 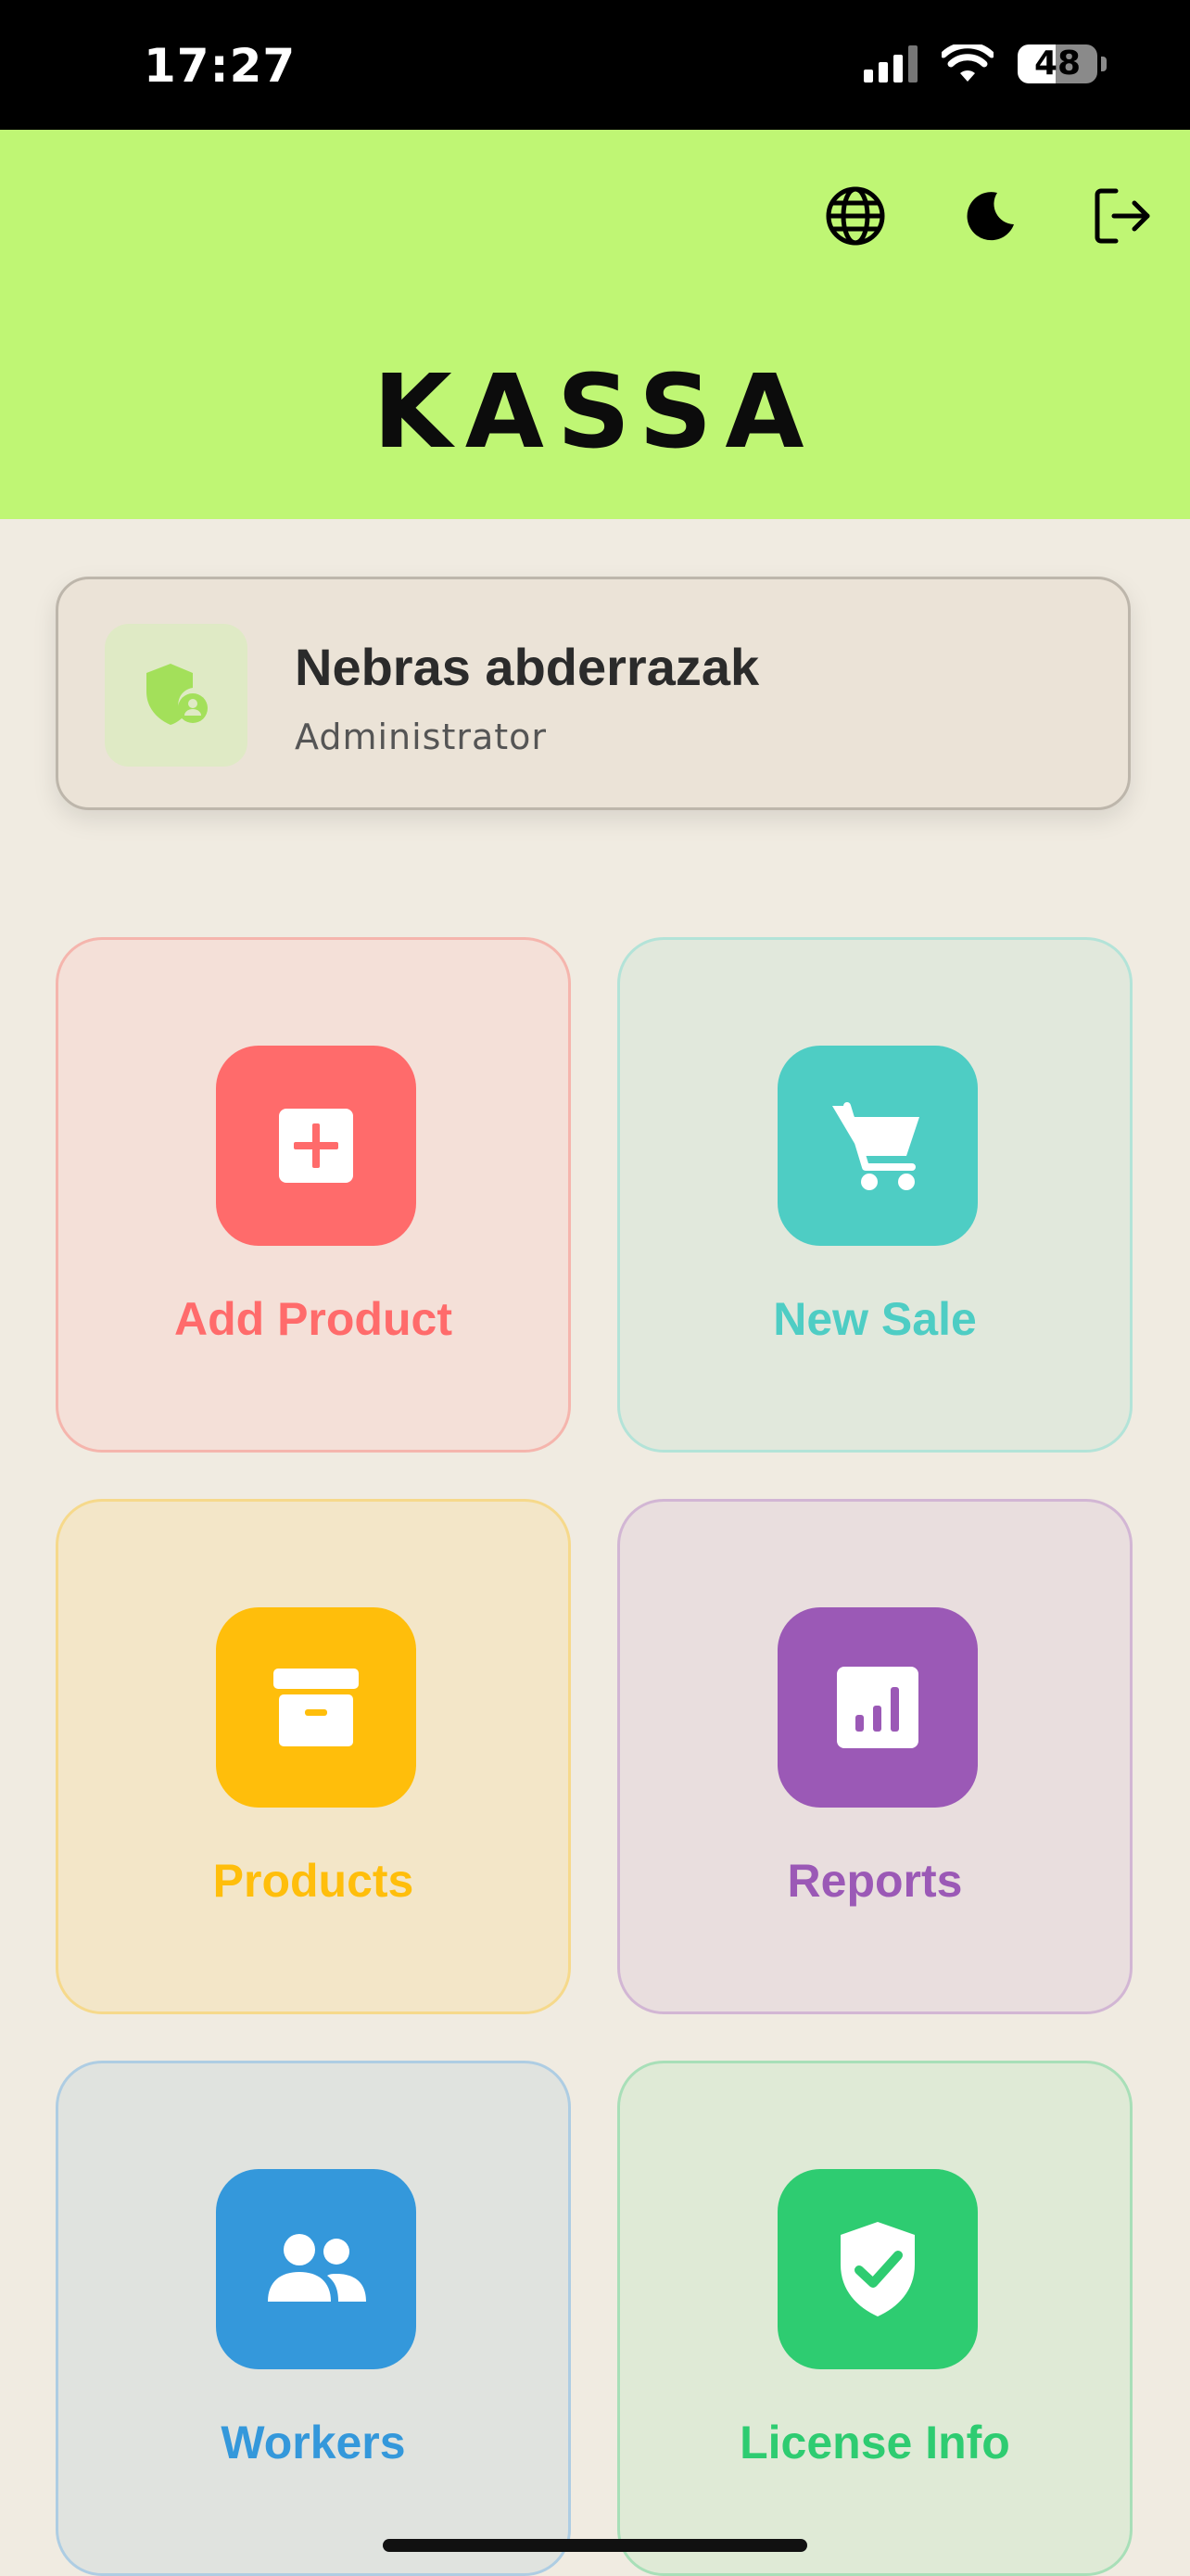 I want to click on new-sale-tile: New Sale, so click(x=875, y=1195).